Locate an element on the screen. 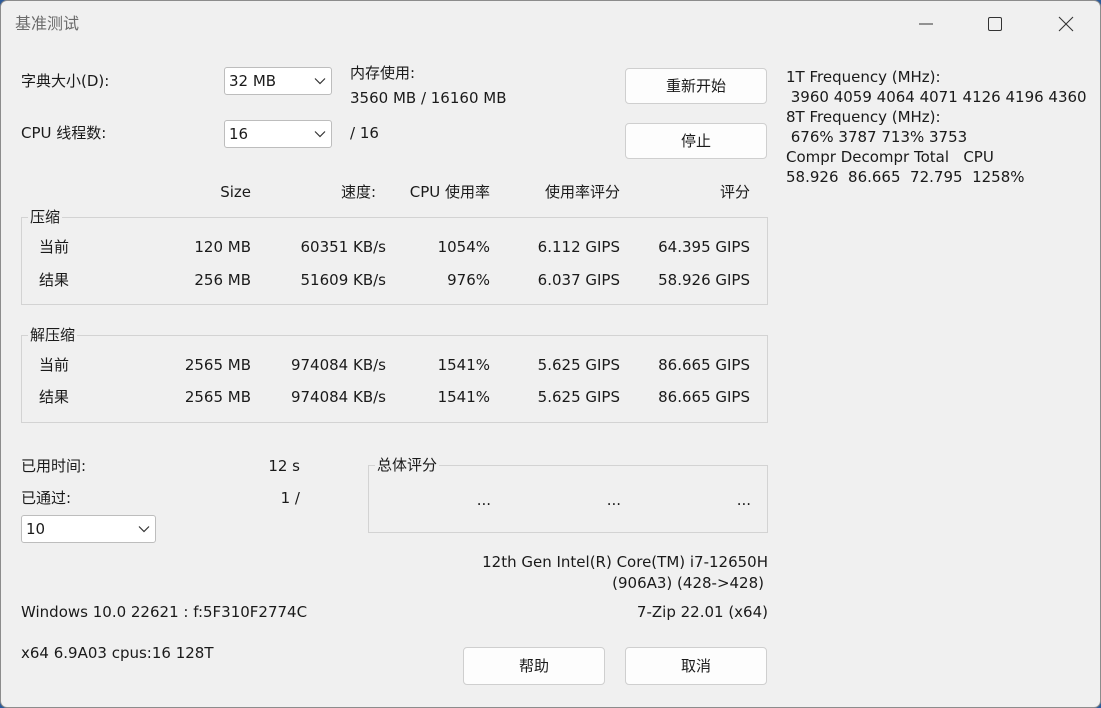  maximize-button is located at coordinates (995, 24).